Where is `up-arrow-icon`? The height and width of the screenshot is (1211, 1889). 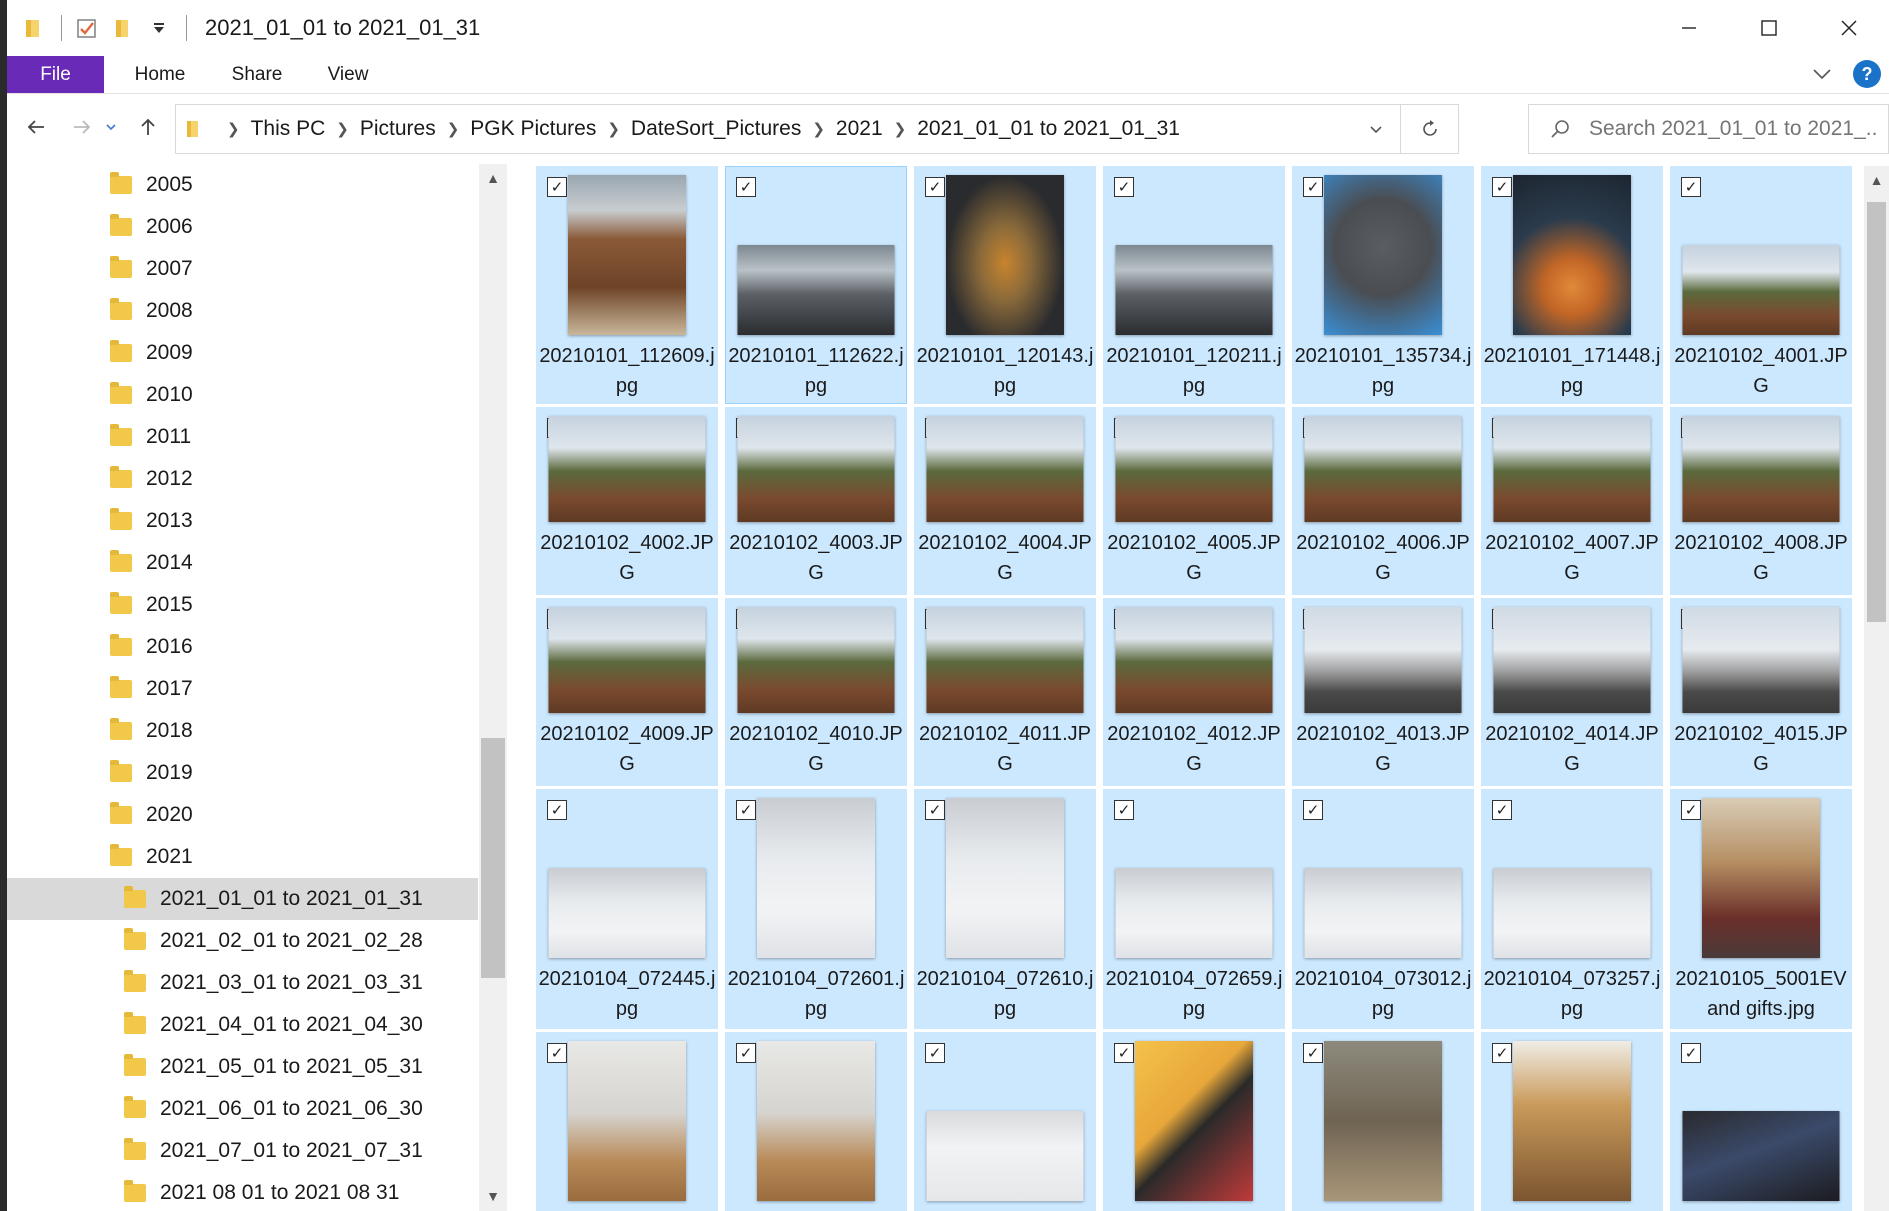 up-arrow-icon is located at coordinates (148, 127).